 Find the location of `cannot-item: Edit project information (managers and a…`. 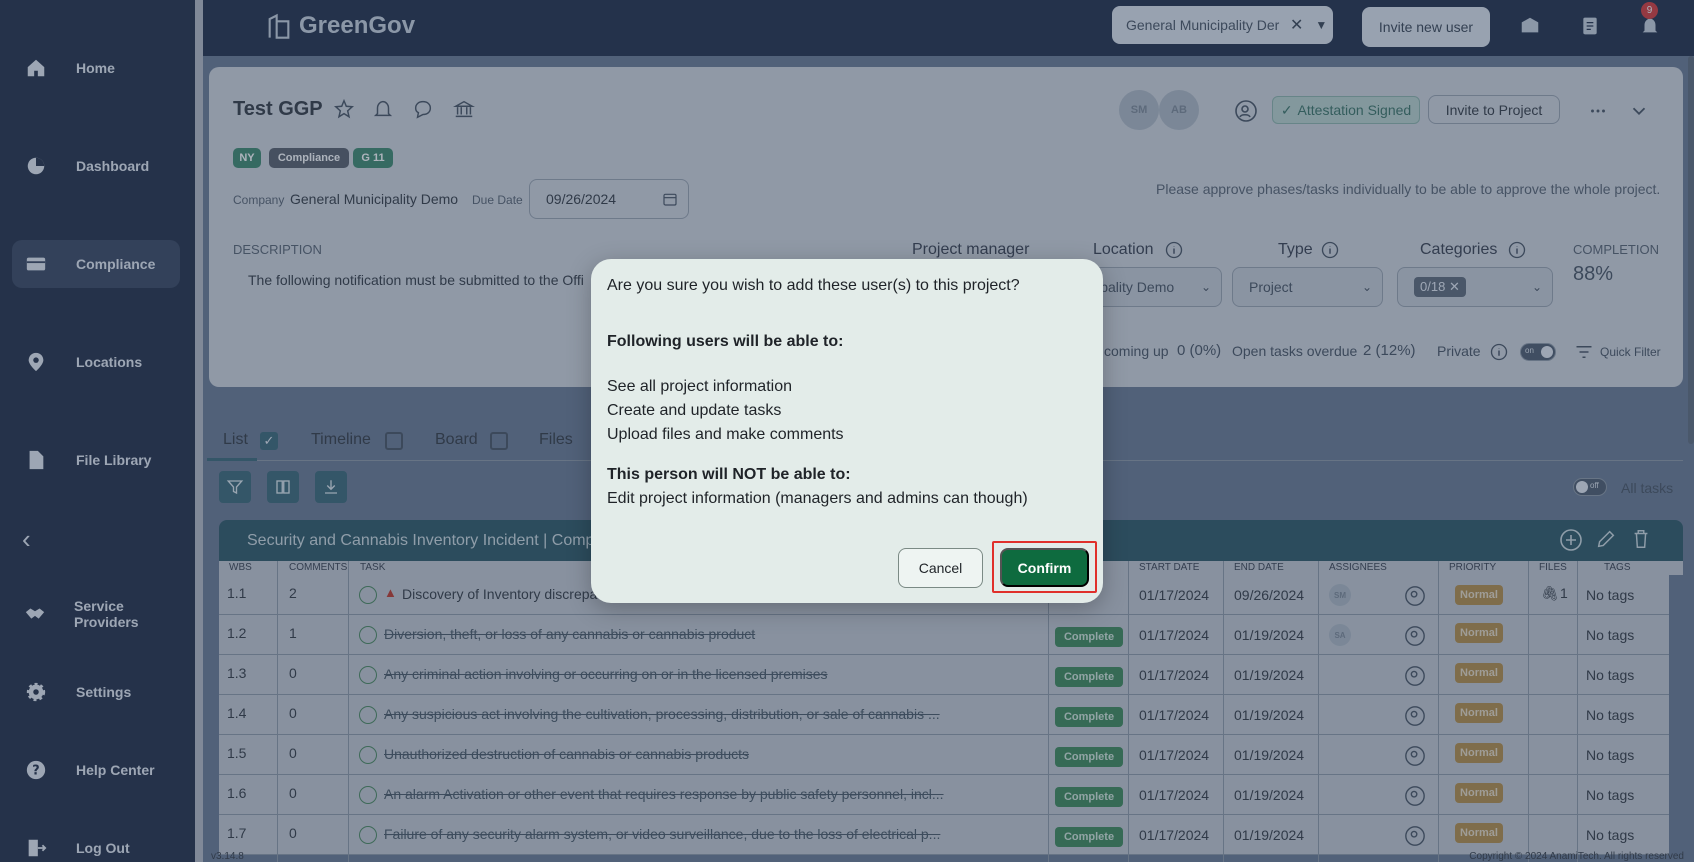

cannot-item: Edit project information (managers and a… is located at coordinates (817, 498).